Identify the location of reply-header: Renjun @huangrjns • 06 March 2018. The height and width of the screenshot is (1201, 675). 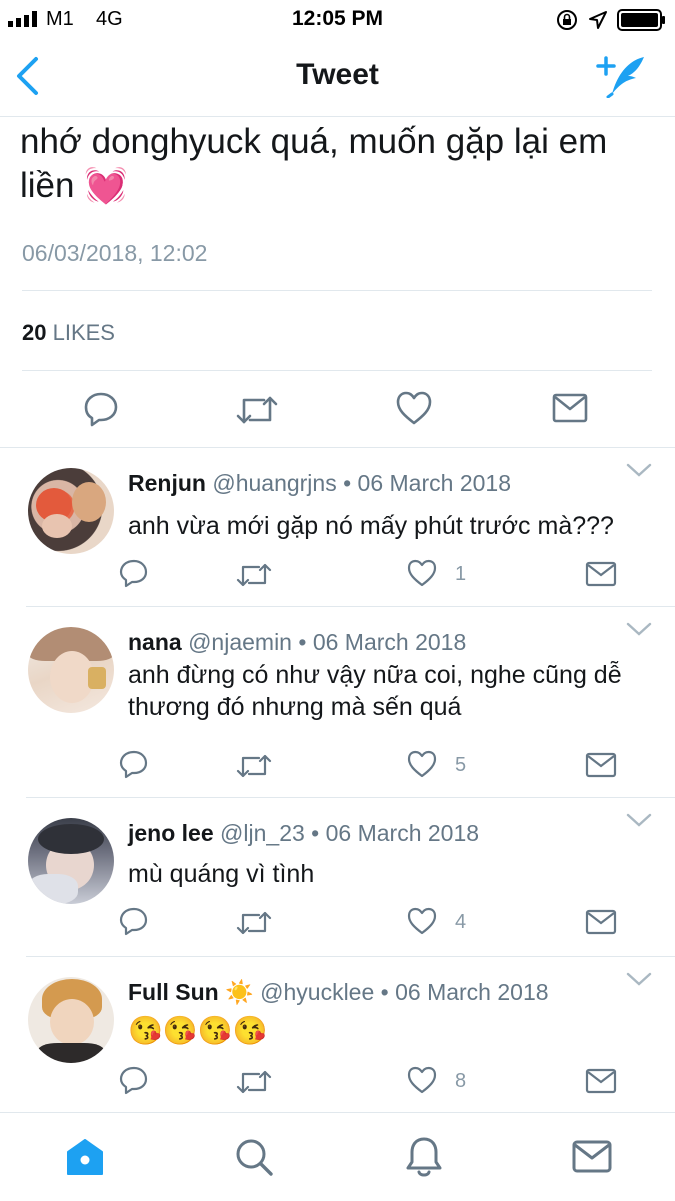
(319, 483).